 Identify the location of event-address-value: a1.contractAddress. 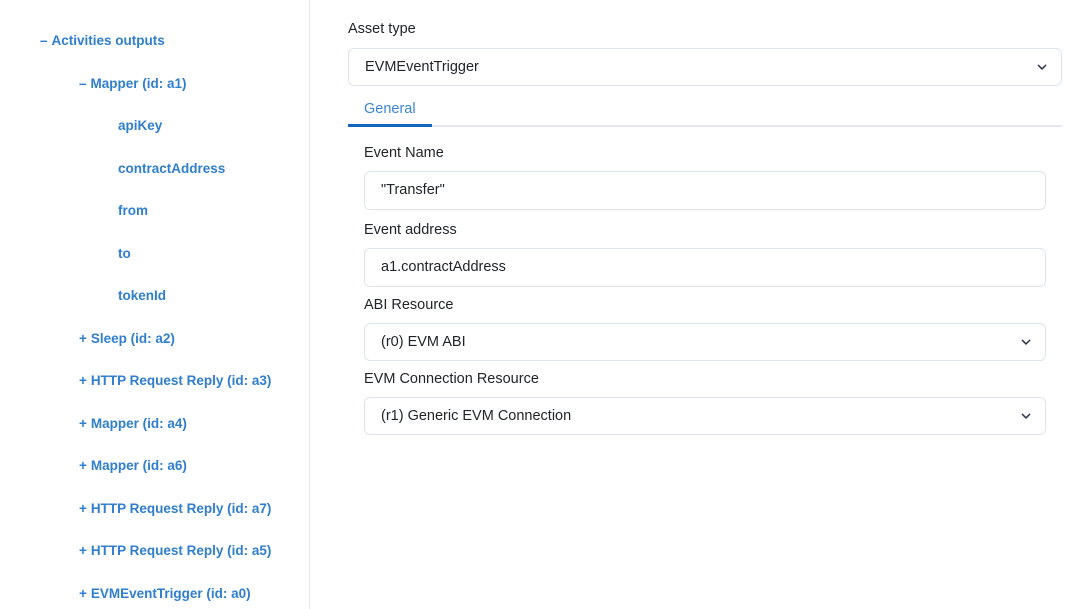
(443, 267).